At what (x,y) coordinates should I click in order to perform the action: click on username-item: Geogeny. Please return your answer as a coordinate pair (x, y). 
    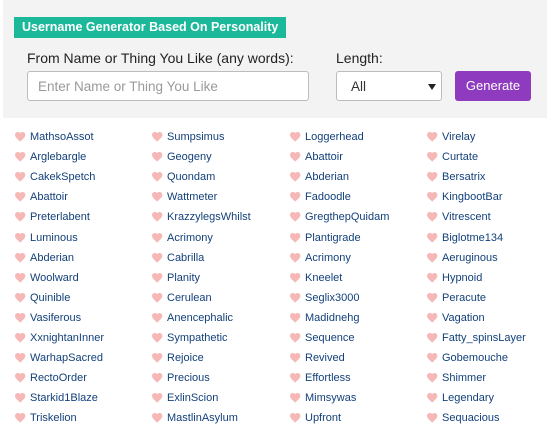
    Looking at the image, I should click on (201, 157).